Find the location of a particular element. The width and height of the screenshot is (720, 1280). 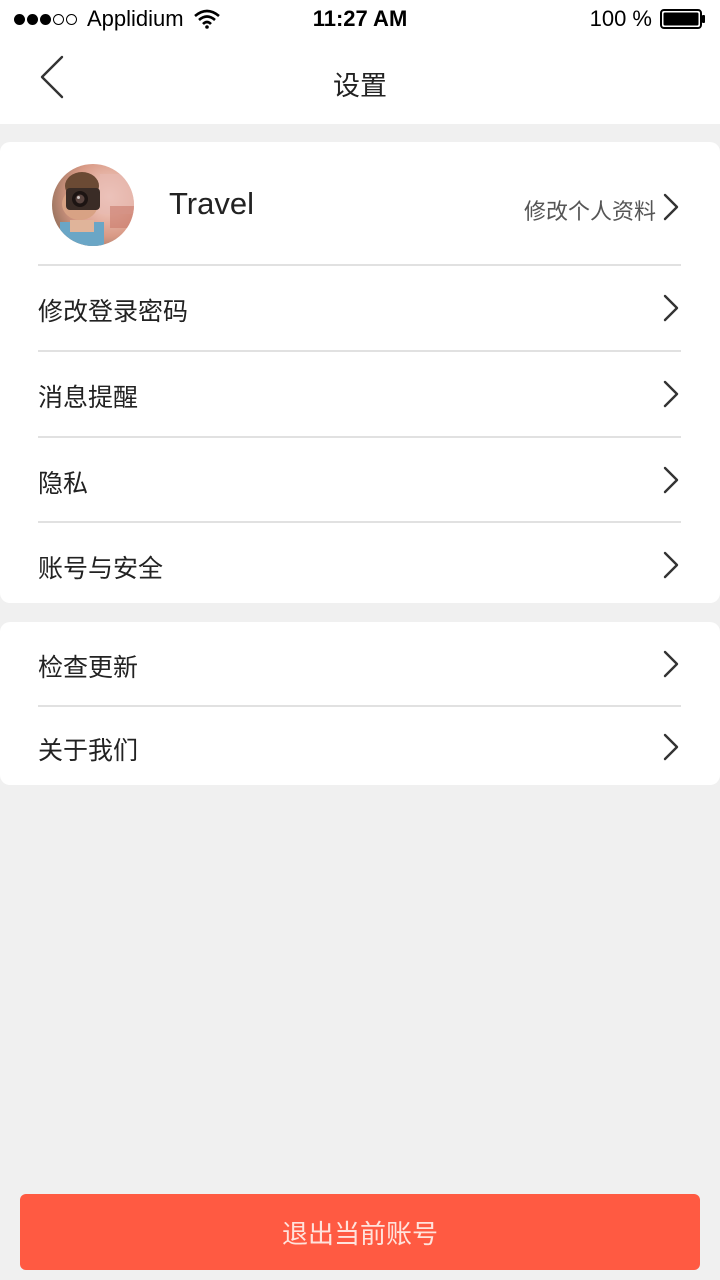

page-title: 设置 is located at coordinates (360, 86).